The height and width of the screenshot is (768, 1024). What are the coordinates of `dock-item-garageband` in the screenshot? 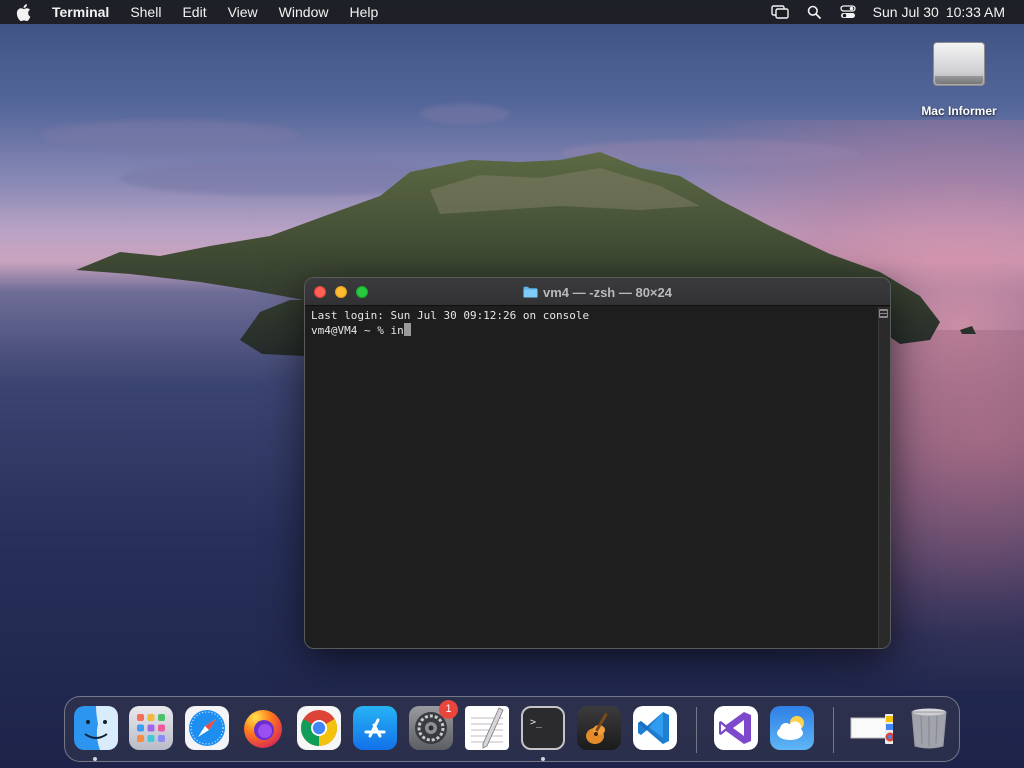 It's located at (599, 728).